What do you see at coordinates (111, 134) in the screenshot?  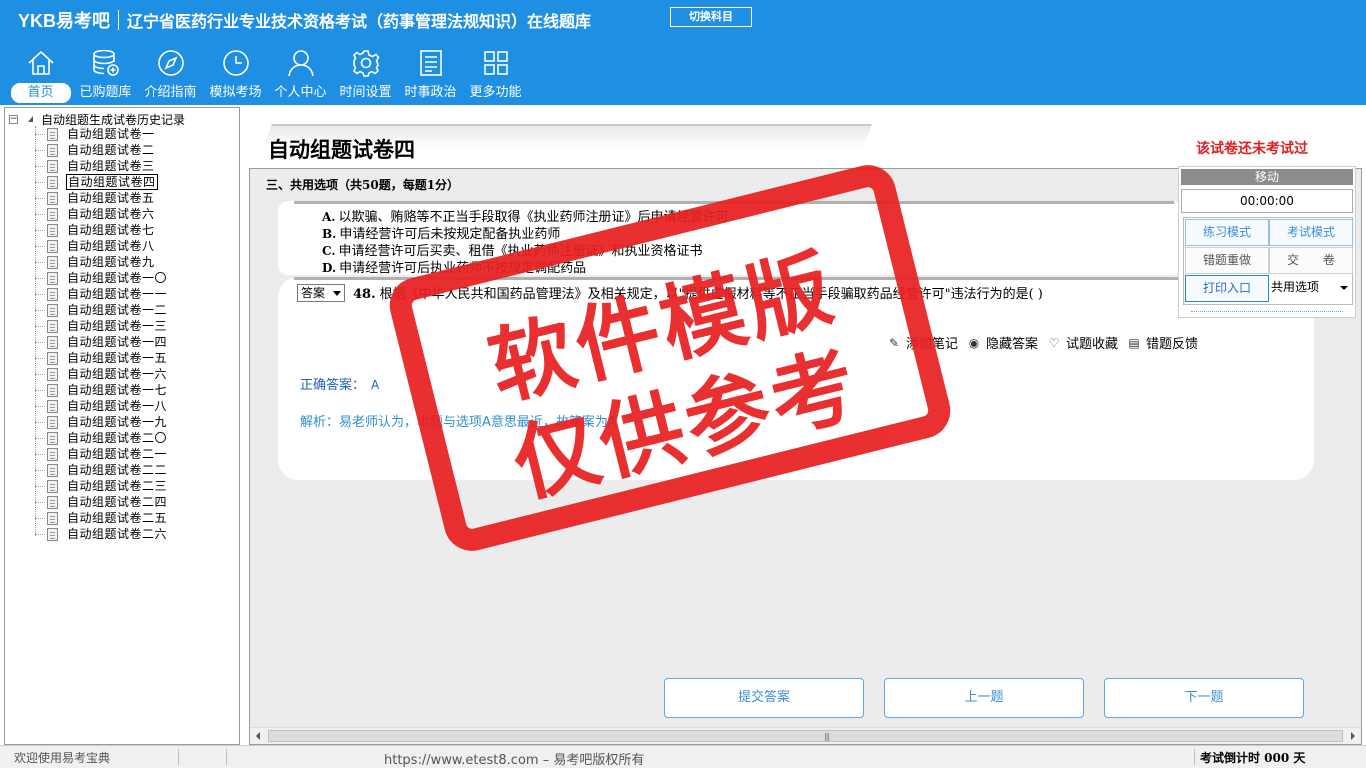 I see `tree-item-label: 自动组题试卷一` at bounding box center [111, 134].